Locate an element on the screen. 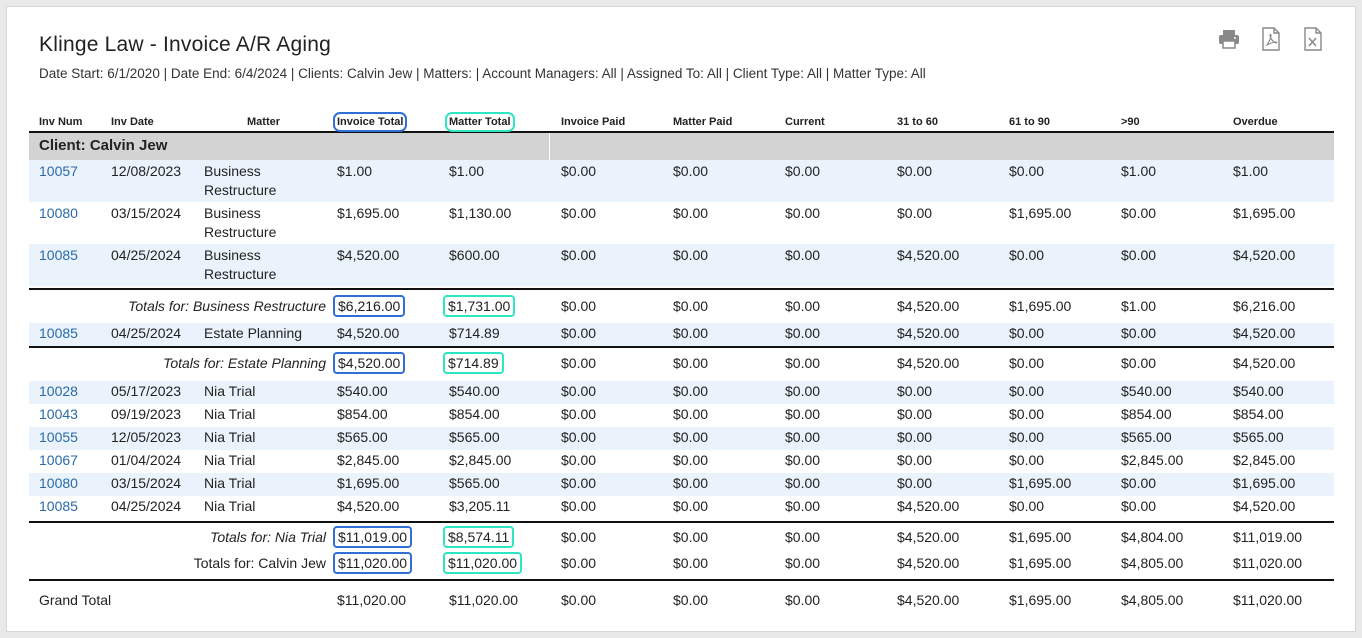  aging-61-90: $1,695.00 is located at coordinates (1040, 563).